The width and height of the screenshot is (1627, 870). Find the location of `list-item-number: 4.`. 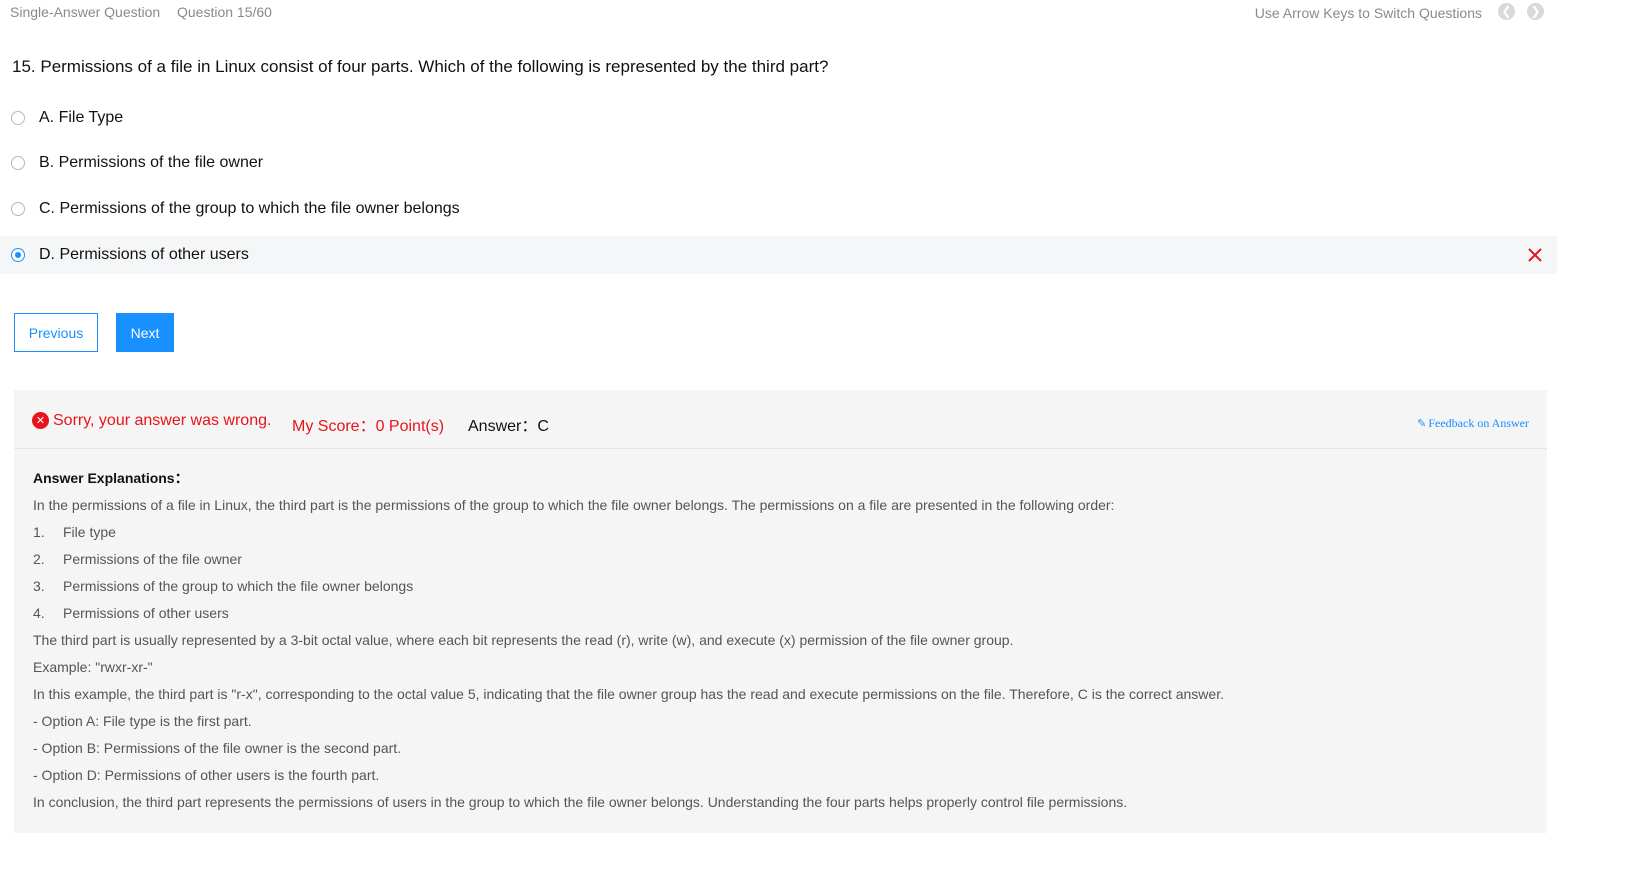

list-item-number: 4. is located at coordinates (39, 613).